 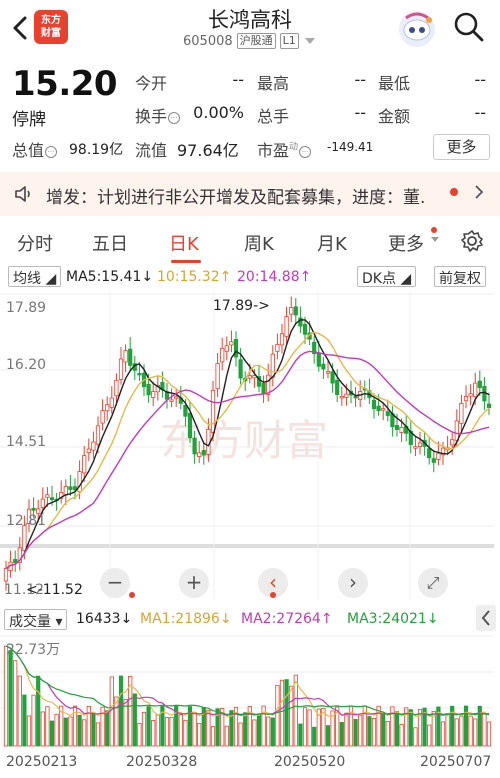 What do you see at coordinates (110, 277) in the screenshot?
I see `ma5-value: MA5:15.41↓` at bounding box center [110, 277].